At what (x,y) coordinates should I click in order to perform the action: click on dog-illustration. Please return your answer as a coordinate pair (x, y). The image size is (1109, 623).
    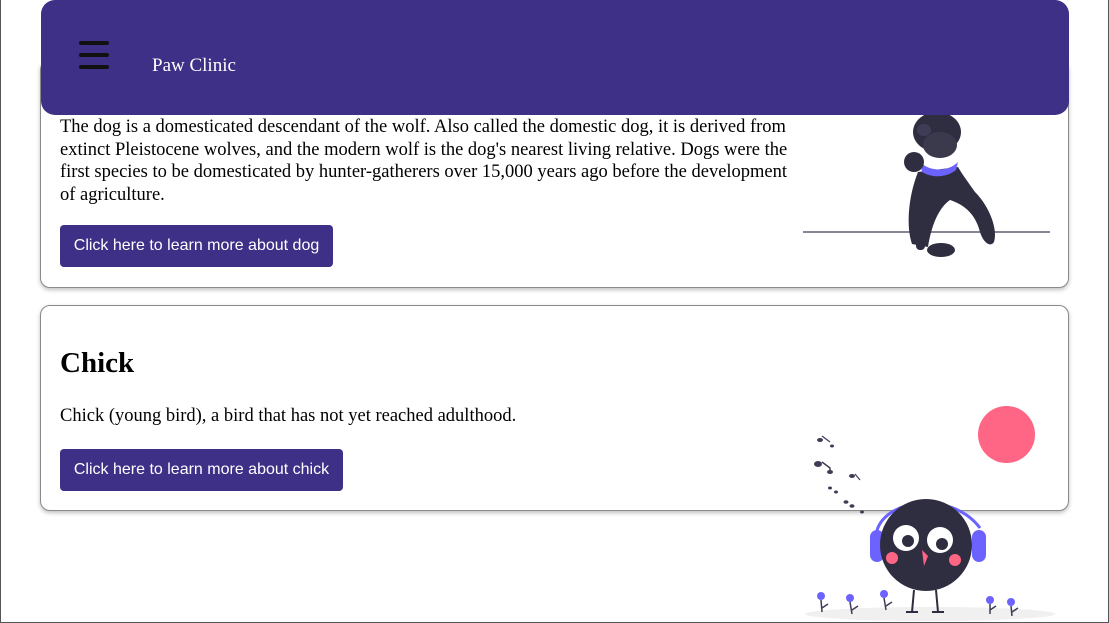
    Looking at the image, I should click on (926, 184).